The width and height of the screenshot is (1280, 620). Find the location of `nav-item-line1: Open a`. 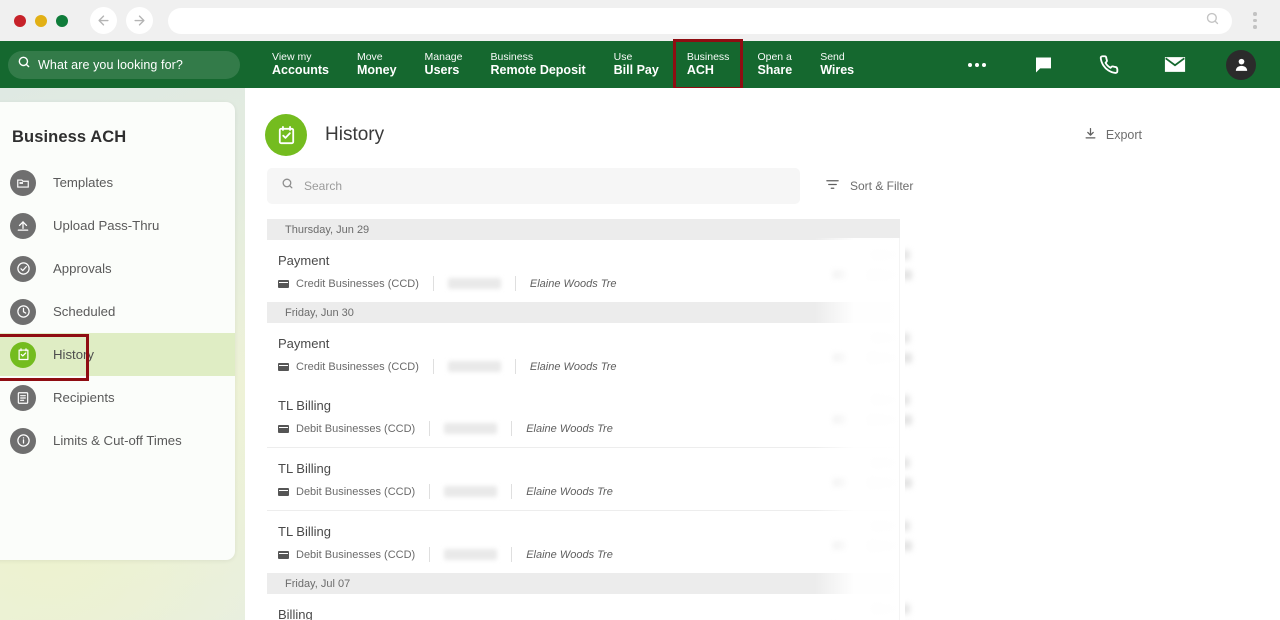

nav-item-line1: Open a is located at coordinates (774, 56).